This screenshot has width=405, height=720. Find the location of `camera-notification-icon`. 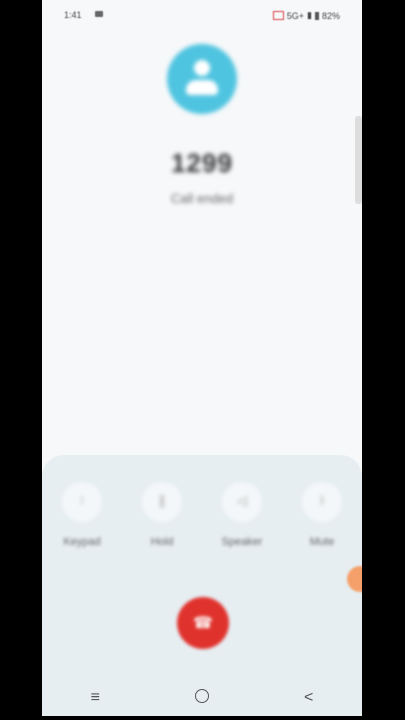

camera-notification-icon is located at coordinates (99, 14).